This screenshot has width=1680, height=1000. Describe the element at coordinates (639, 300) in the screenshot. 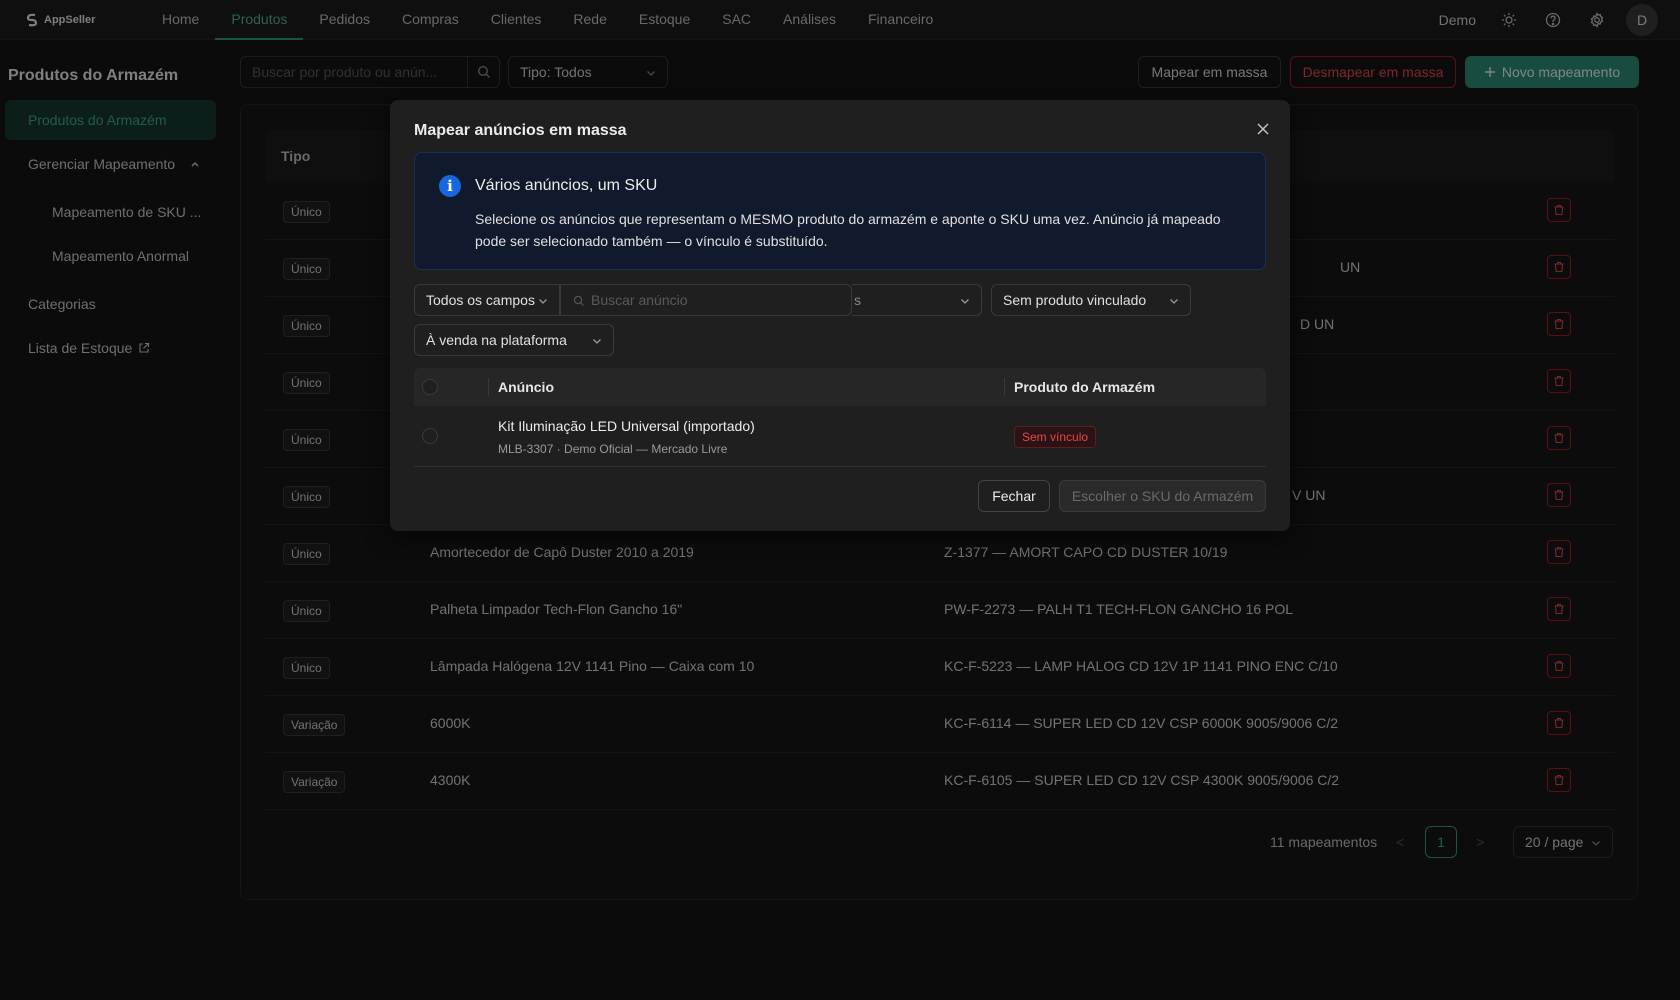

I see `listing-search-placeholder: Buscar anúncio` at that location.